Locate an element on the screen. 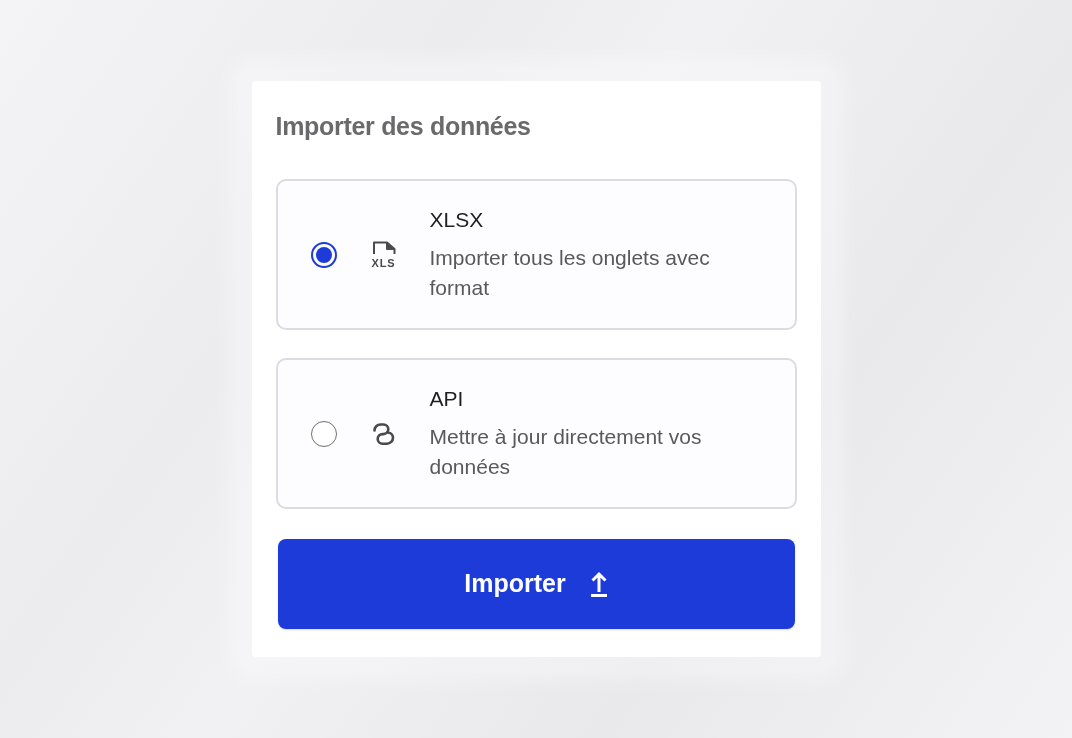 This screenshot has width=1072, height=738. file-type-label: XLS is located at coordinates (383, 262).